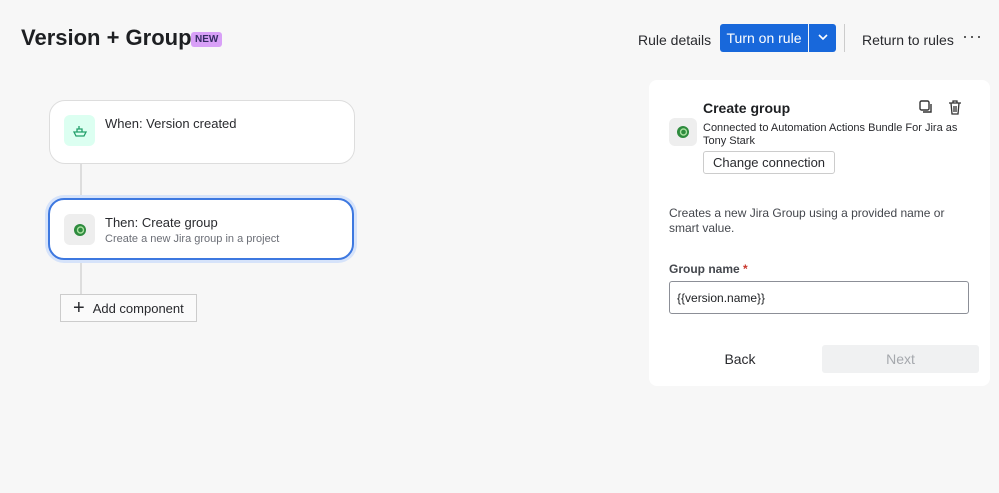 The height and width of the screenshot is (493, 999). What do you see at coordinates (161, 222) in the screenshot?
I see `action-title: Then: Create group` at bounding box center [161, 222].